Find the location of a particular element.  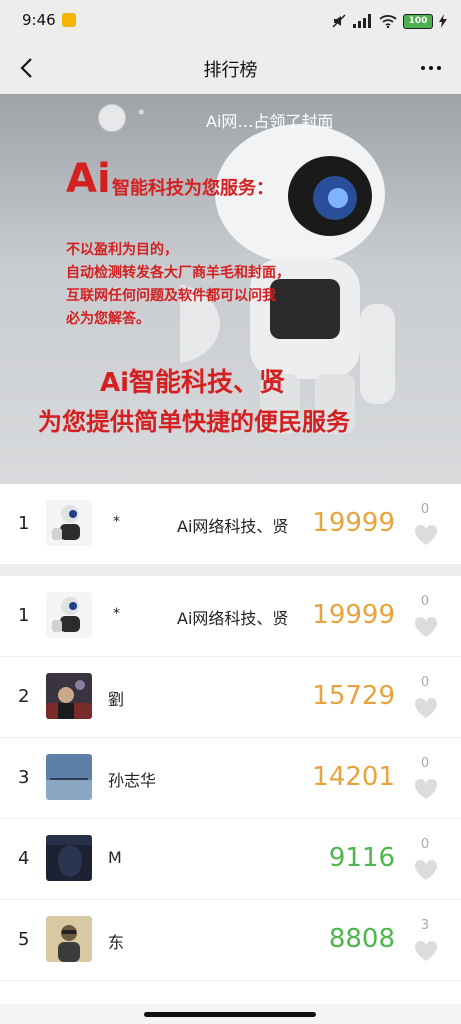

banner-big-text: 为您提供简单快捷的便民服务 is located at coordinates (194, 422).